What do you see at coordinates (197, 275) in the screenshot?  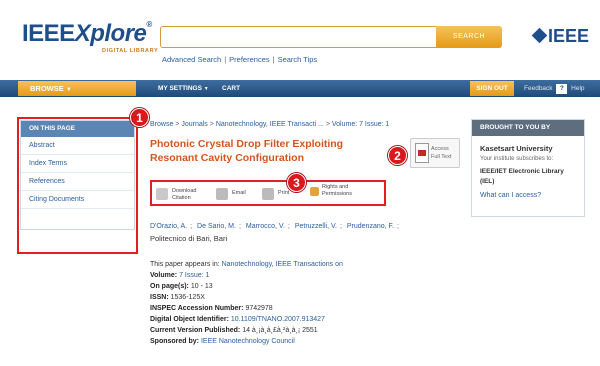 I see `issue-link: Issue: 1` at bounding box center [197, 275].